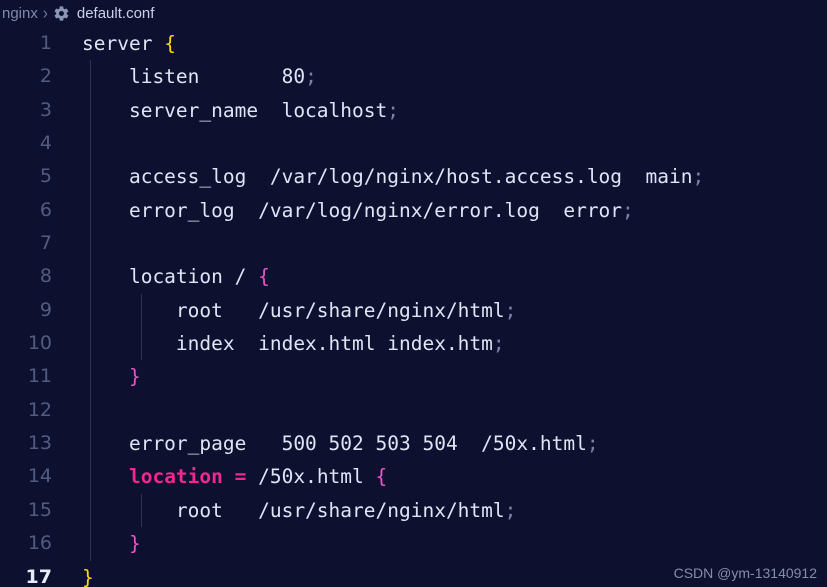 The image size is (827, 587). I want to click on breadcrumb-item-file: default.conf, so click(116, 13).